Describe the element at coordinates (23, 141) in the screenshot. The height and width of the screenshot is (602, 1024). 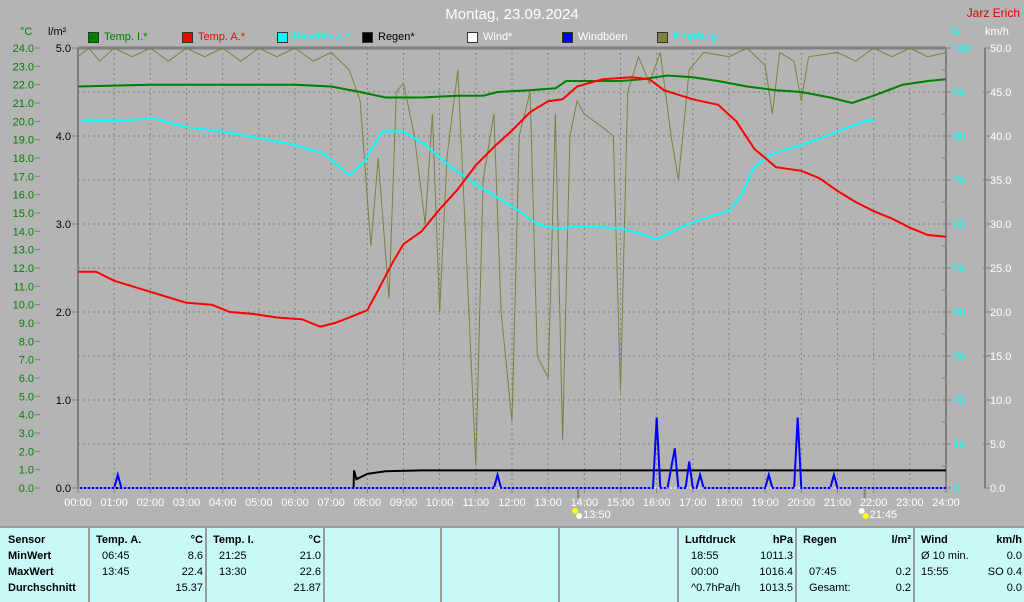
I see `temp-tick-label: 19.0` at that location.